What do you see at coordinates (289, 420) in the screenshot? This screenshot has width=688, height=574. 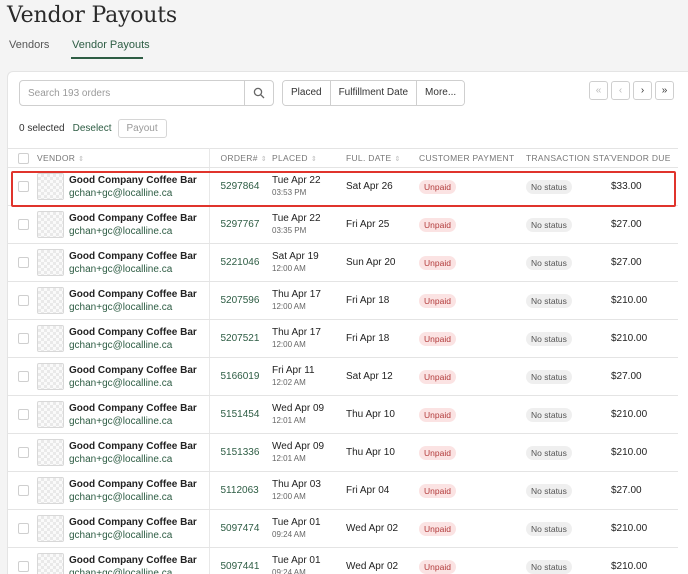 I see `placed-time: 12:01 AM` at bounding box center [289, 420].